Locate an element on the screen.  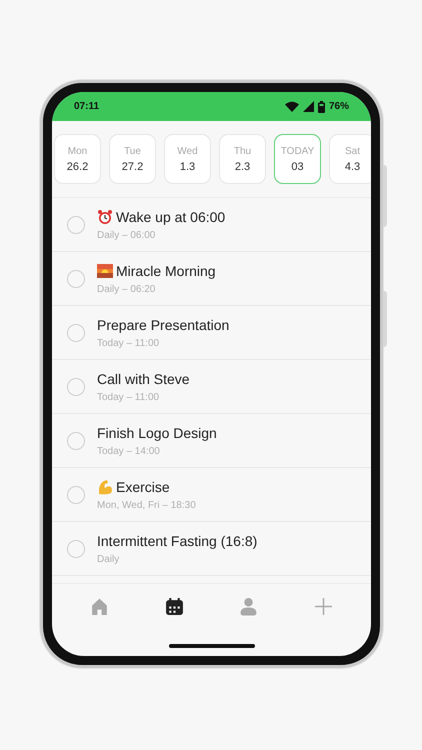
flexed-arm-icon is located at coordinates (105, 486).